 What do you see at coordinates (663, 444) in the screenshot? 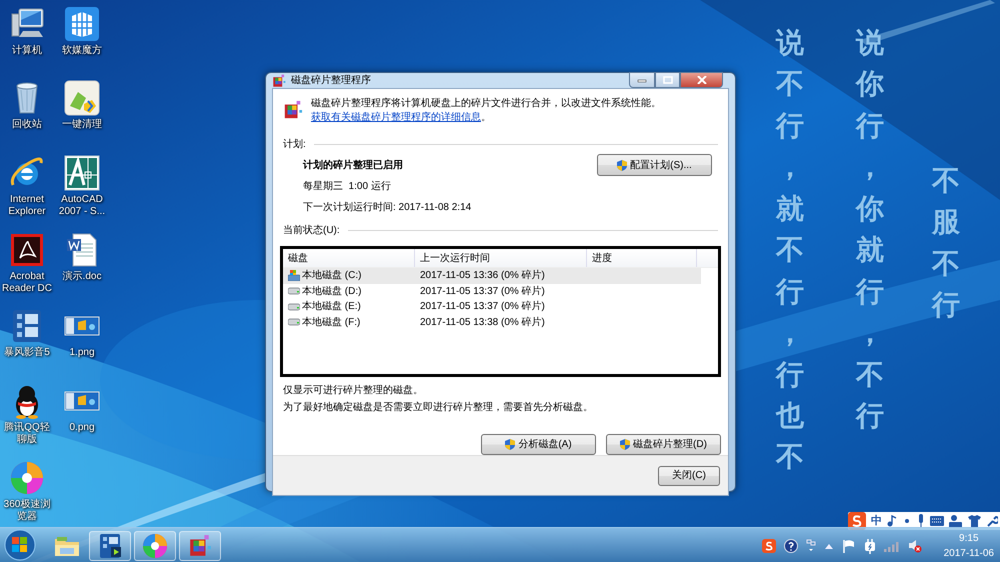
I see `defragment-button: 磁盘碎片整理(D)` at bounding box center [663, 444].